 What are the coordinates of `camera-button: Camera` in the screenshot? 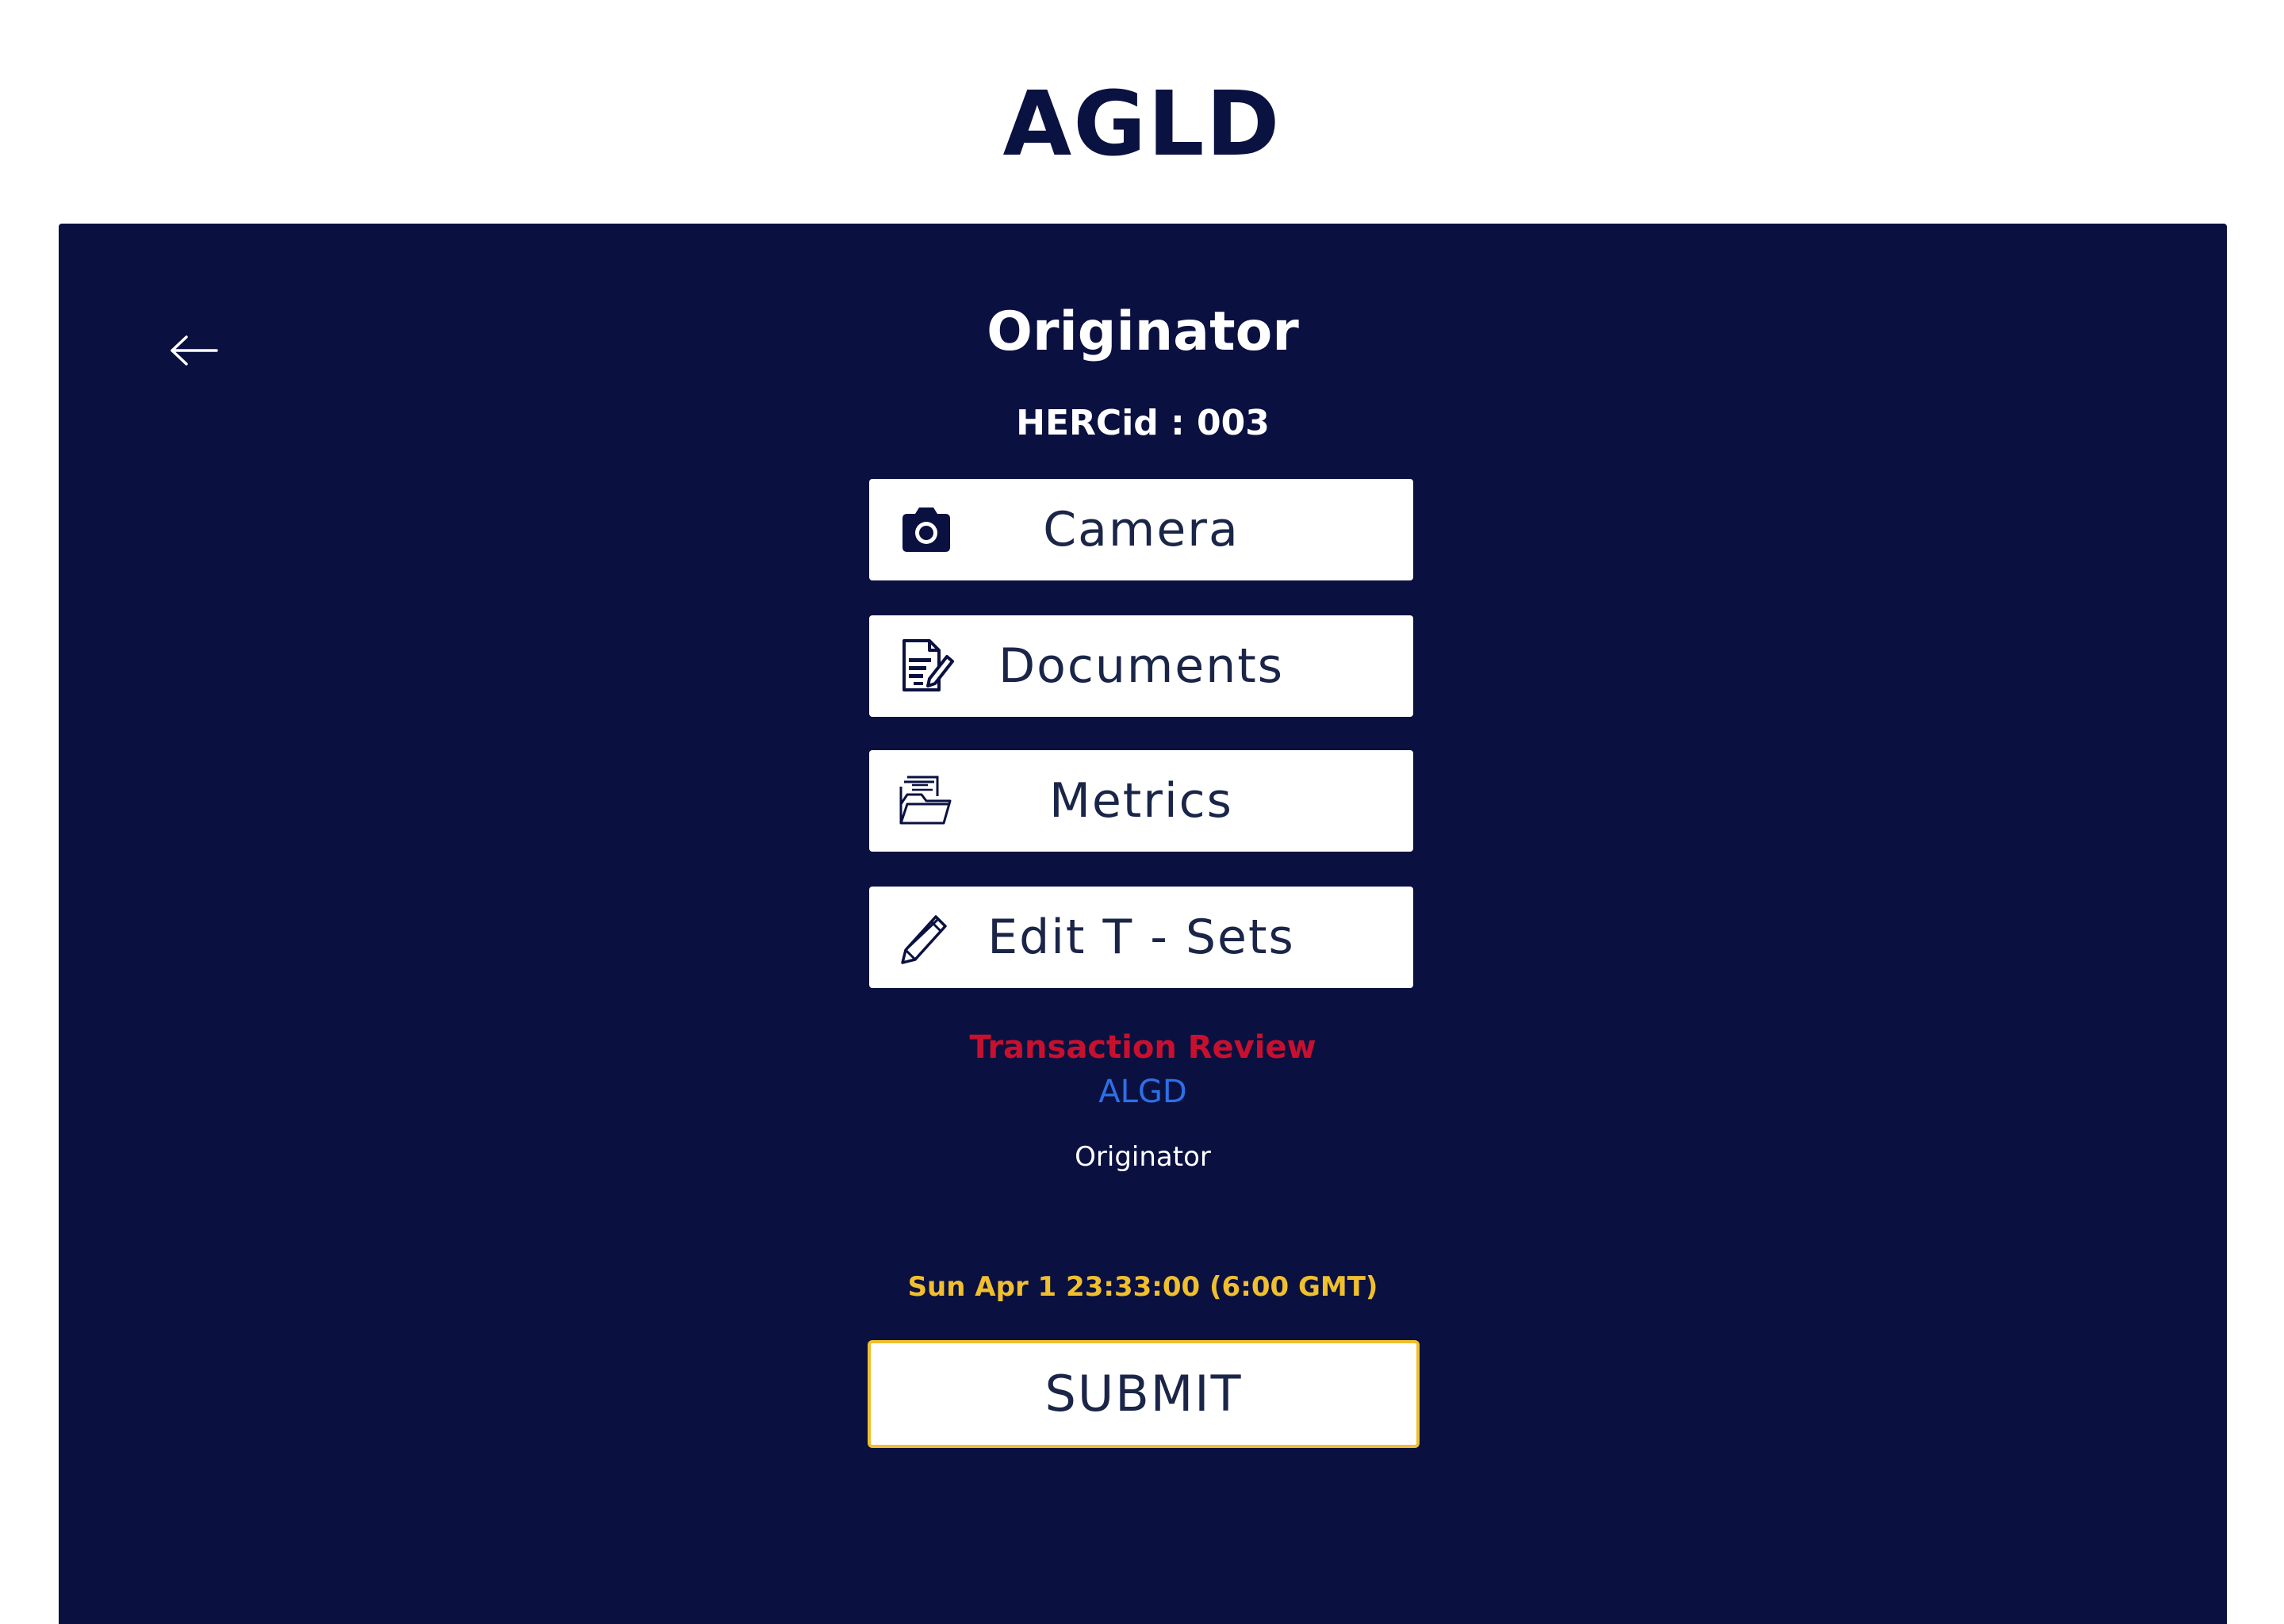 It's located at (1141, 529).